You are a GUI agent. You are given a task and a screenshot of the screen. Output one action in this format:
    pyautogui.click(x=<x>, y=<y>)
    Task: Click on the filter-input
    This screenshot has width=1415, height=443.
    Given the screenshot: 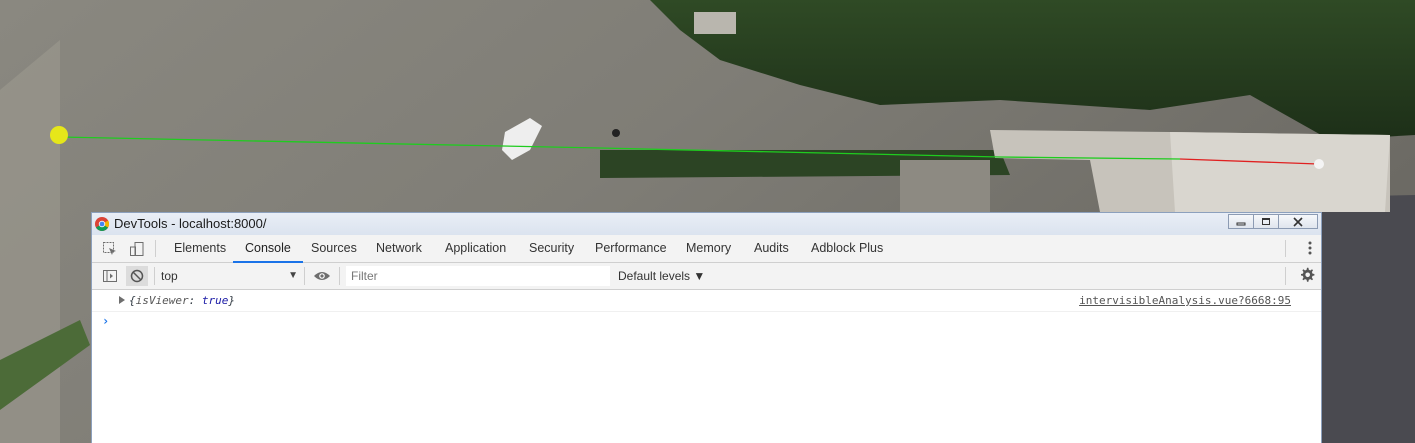 What is the action you would take?
    pyautogui.click(x=478, y=276)
    